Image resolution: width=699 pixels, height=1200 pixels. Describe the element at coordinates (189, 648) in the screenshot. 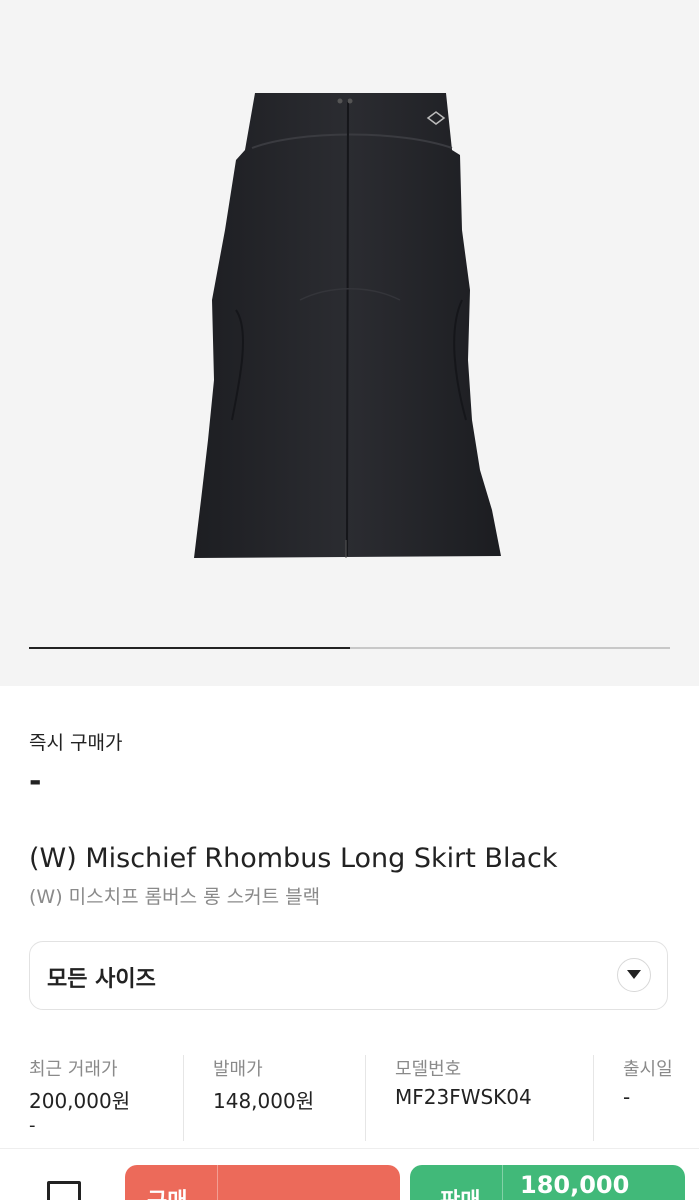

I see `gallery-progress-fill` at that location.